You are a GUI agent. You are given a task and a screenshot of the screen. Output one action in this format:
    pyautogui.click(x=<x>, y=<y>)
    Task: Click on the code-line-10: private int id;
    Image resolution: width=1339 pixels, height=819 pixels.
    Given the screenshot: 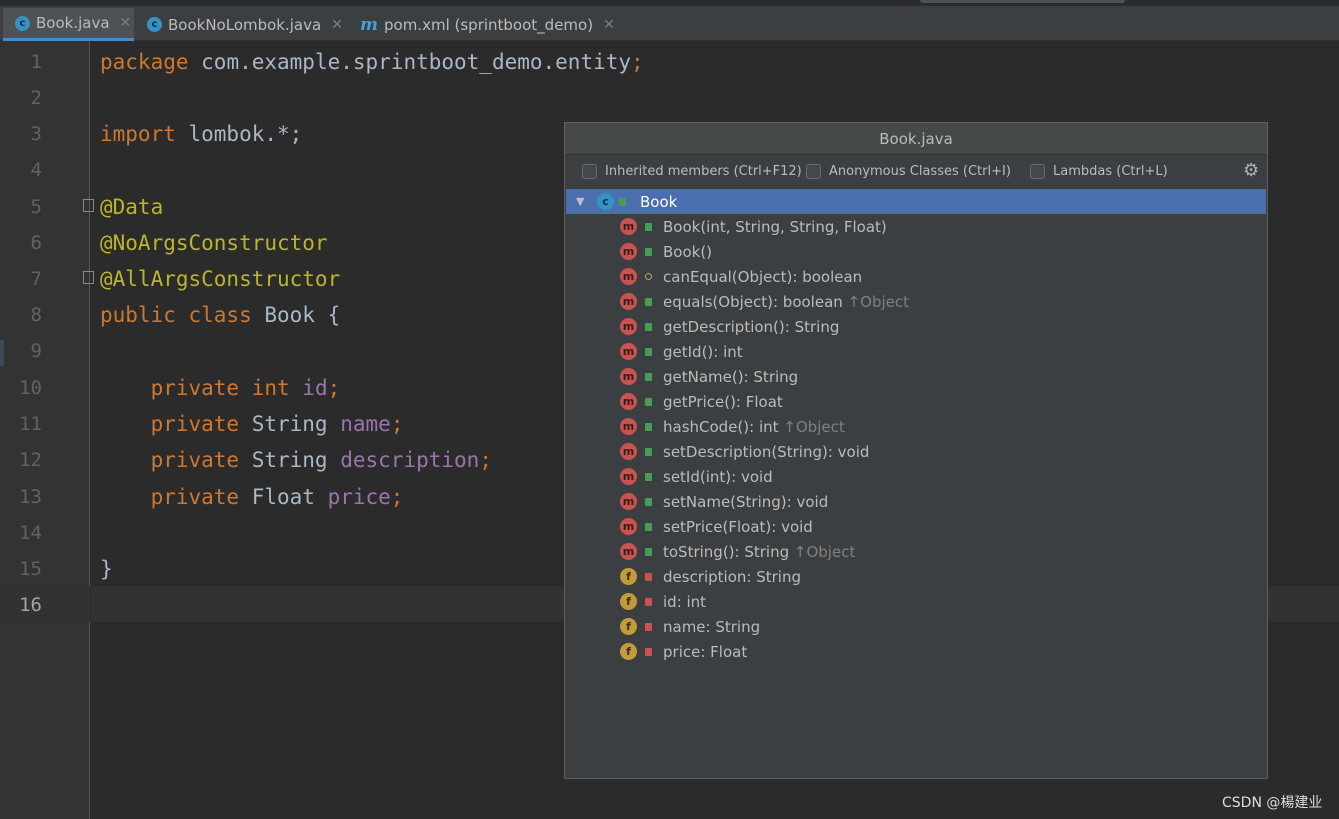 What is the action you would take?
    pyautogui.click(x=220, y=388)
    